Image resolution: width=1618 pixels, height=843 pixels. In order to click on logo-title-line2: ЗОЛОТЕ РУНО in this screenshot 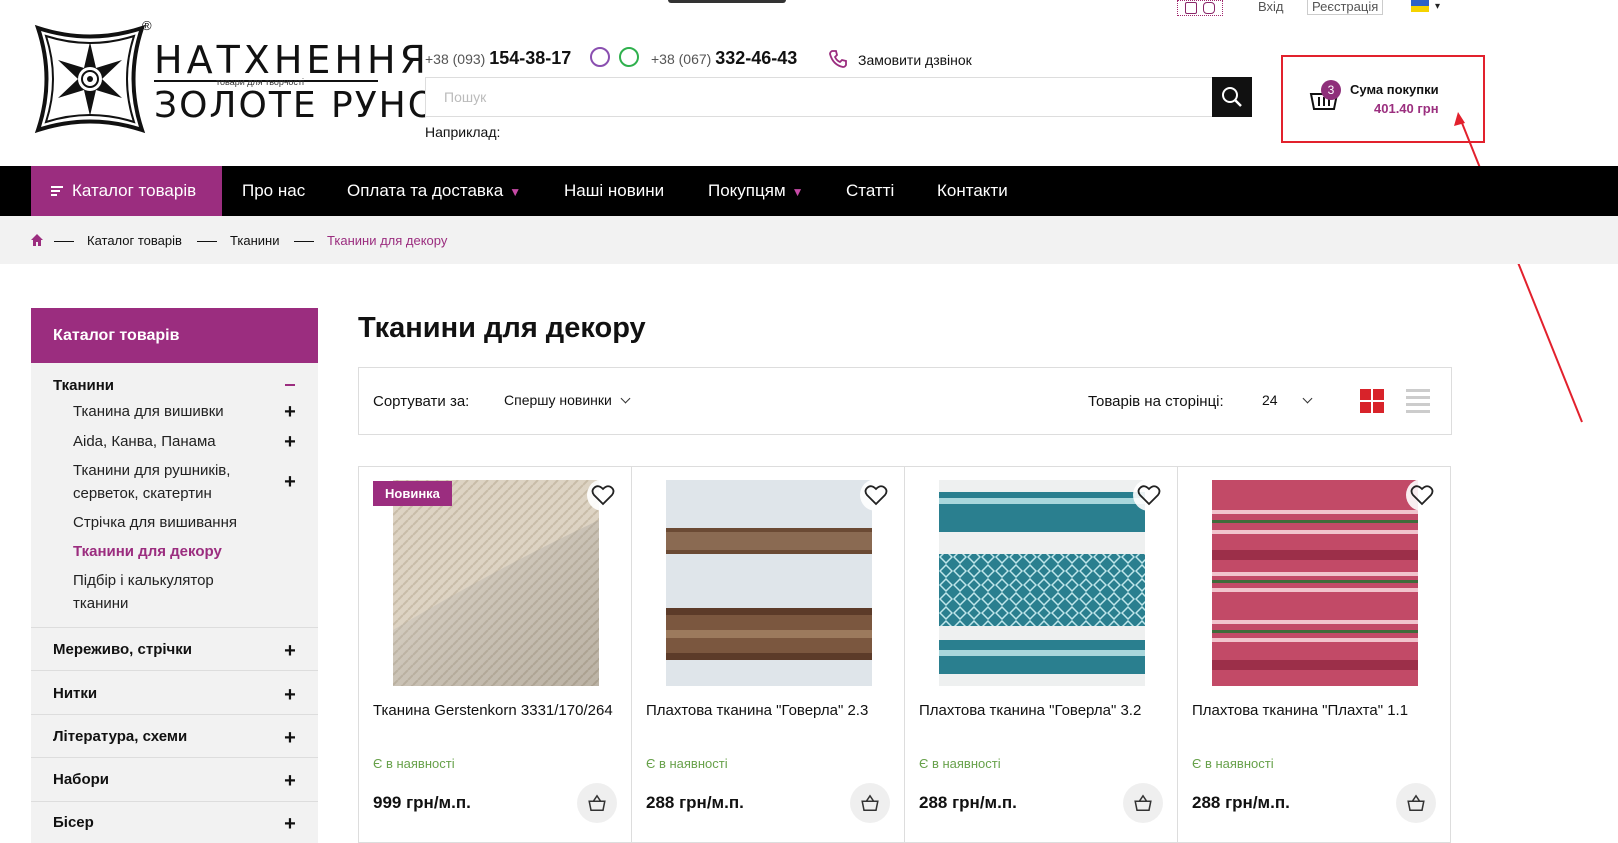, I will do `click(296, 105)`.